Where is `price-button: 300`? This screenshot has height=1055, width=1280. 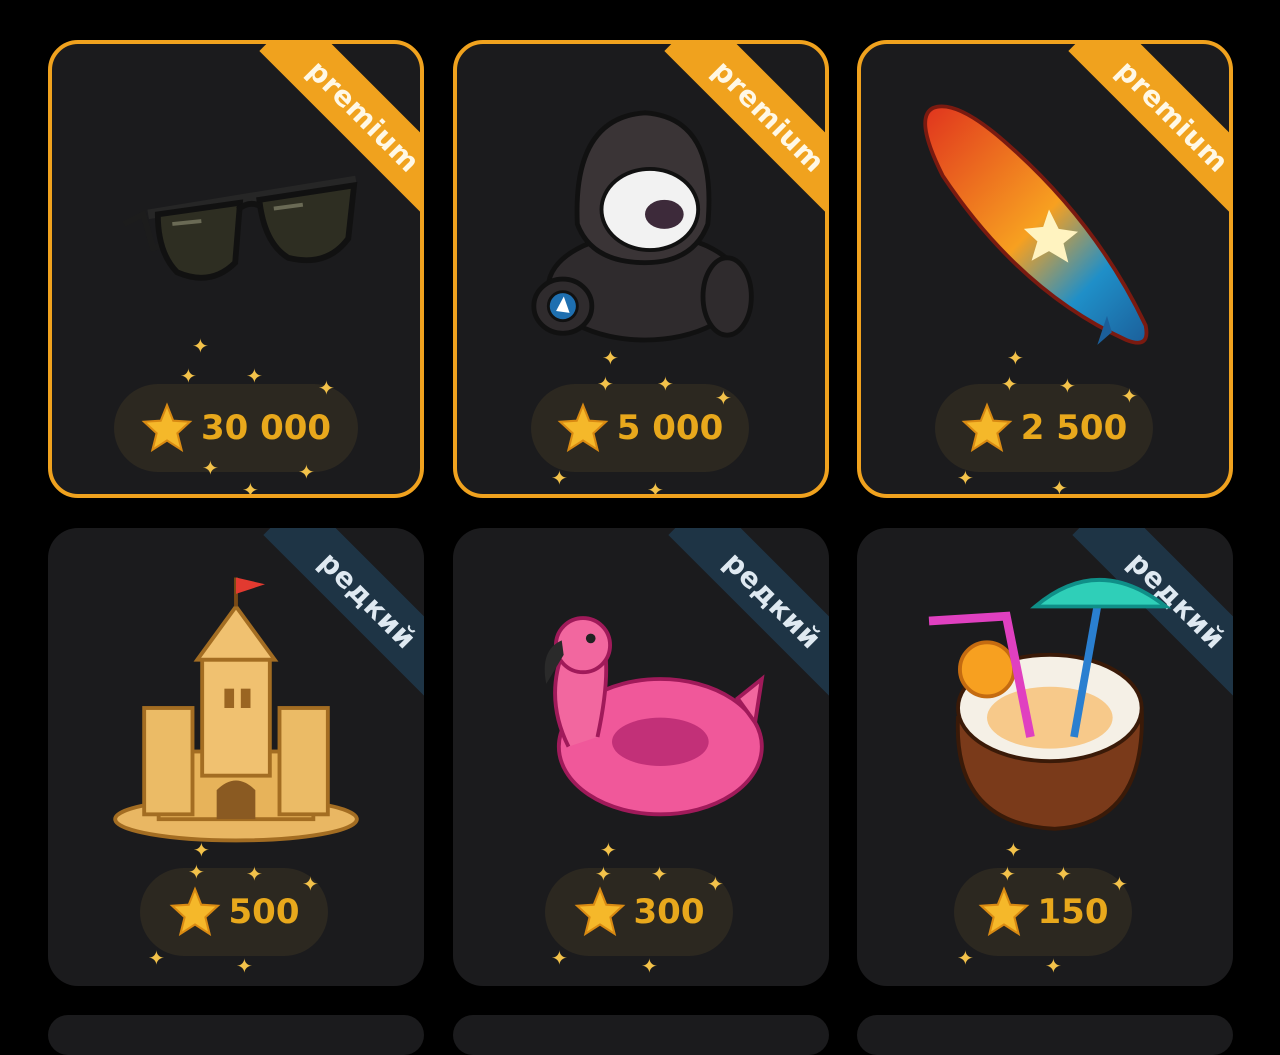
price-button: 300 is located at coordinates (639, 912).